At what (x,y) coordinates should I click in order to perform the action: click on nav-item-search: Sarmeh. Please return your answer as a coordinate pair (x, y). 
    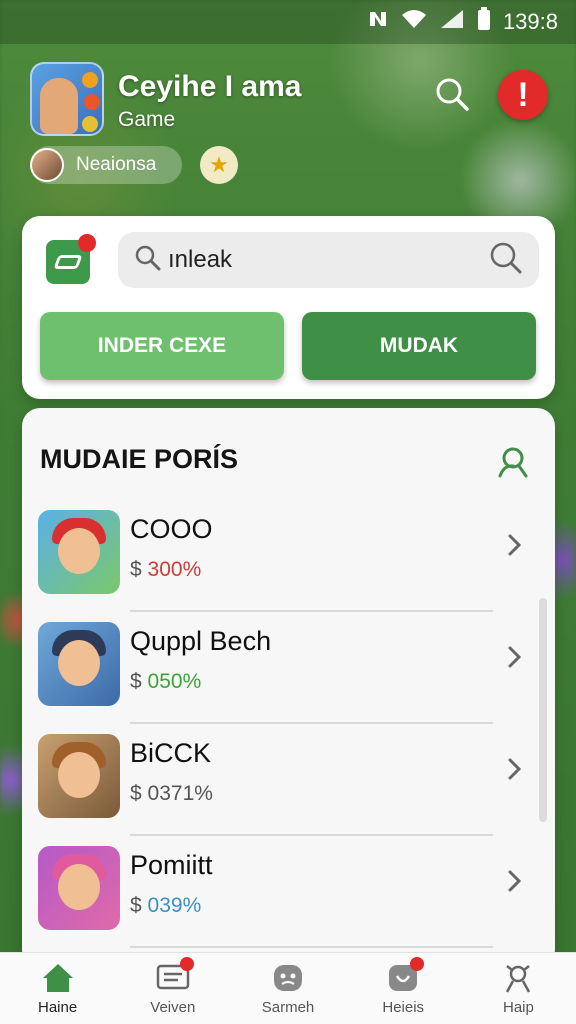
    Looking at the image, I should click on (287, 988).